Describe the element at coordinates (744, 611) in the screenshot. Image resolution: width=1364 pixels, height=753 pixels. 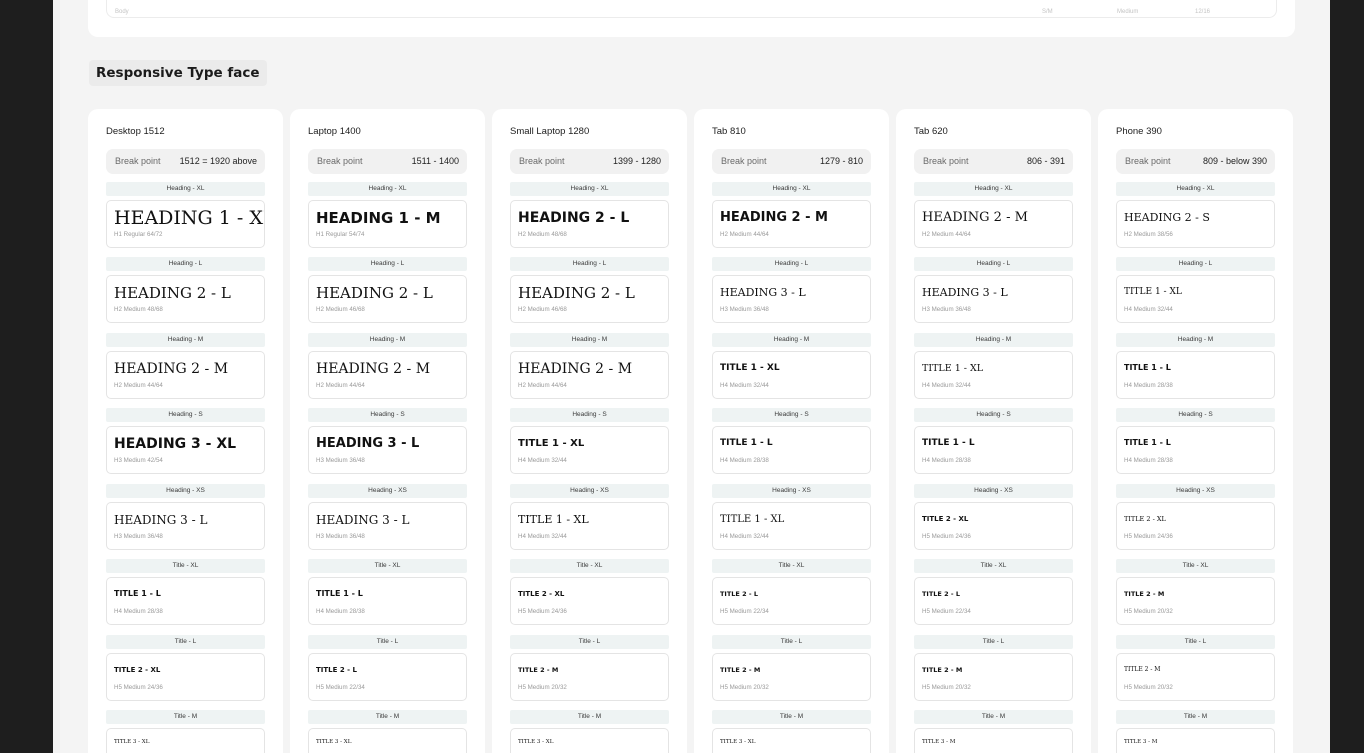
I see `type-spec: H5 Medium 22/34` at that location.